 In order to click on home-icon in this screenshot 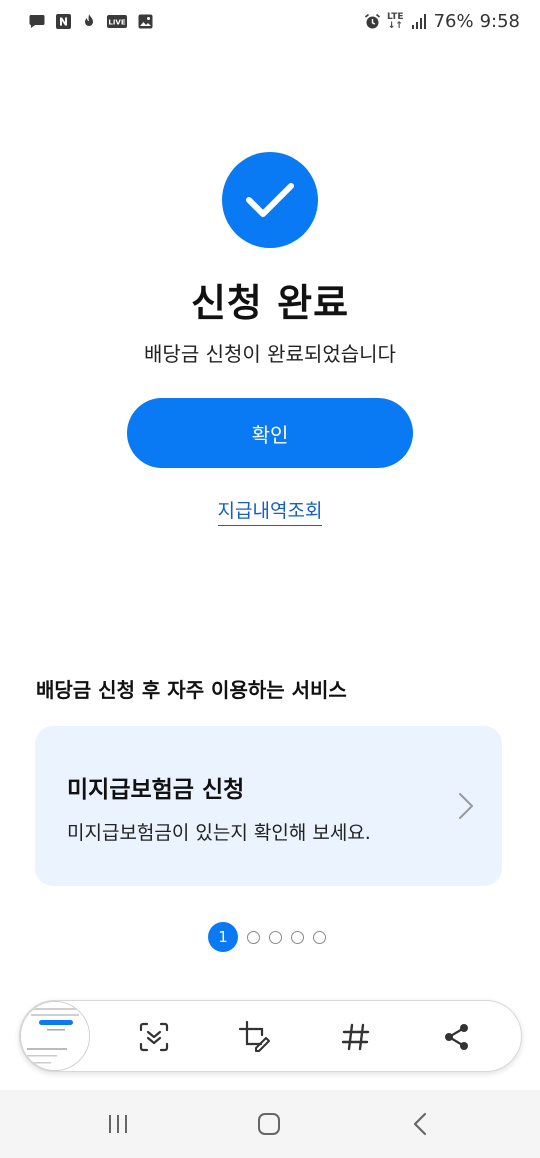, I will do `click(269, 1124)`.